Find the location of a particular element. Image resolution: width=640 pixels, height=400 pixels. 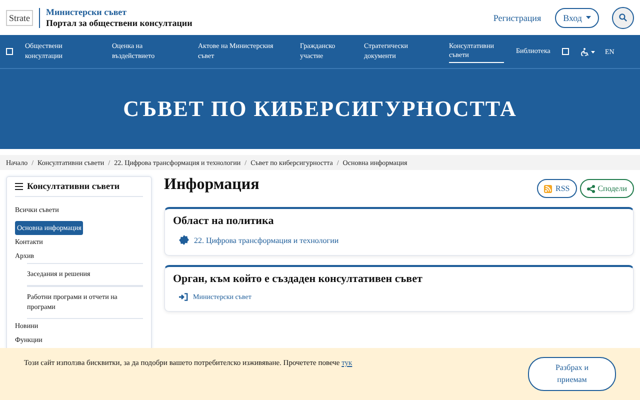

share-icon is located at coordinates (590, 188).